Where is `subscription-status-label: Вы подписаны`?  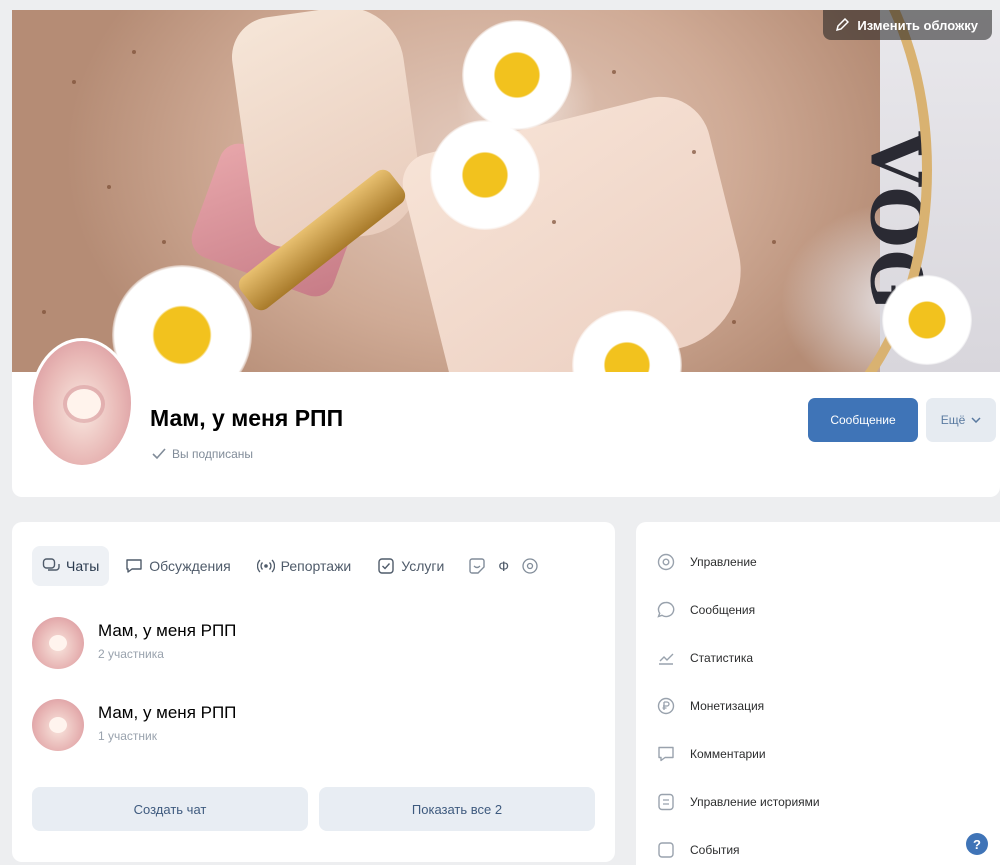
subscription-status-label: Вы подписаны is located at coordinates (212, 454).